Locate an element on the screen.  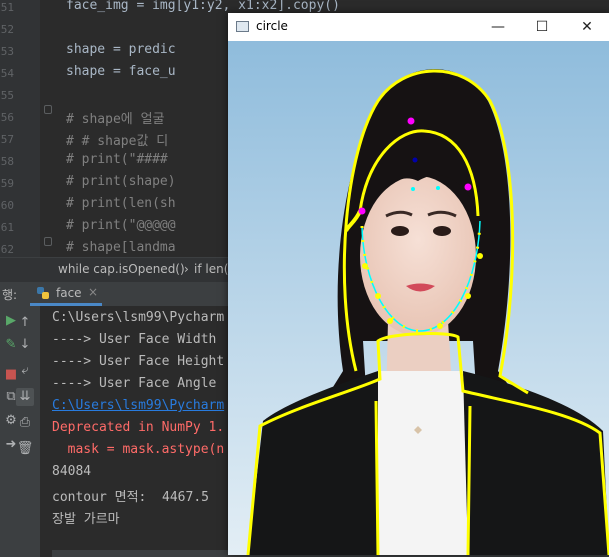
console-line: ----> User Face Angle is located at coordinates (134, 383).